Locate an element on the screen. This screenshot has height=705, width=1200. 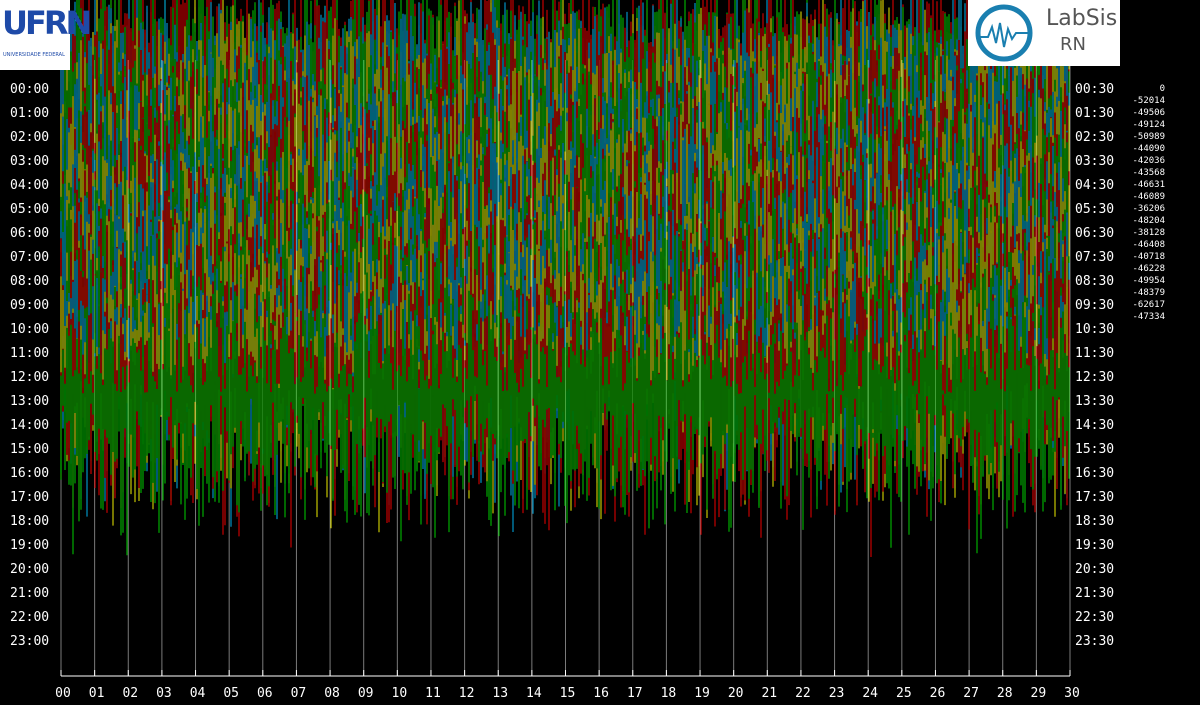
x-tick-label-03: 03 is located at coordinates (164, 693).